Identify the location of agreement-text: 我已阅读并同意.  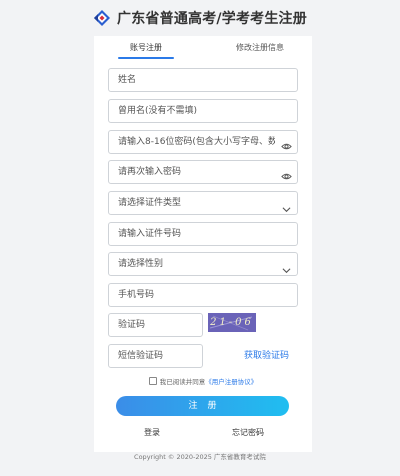
(182, 382).